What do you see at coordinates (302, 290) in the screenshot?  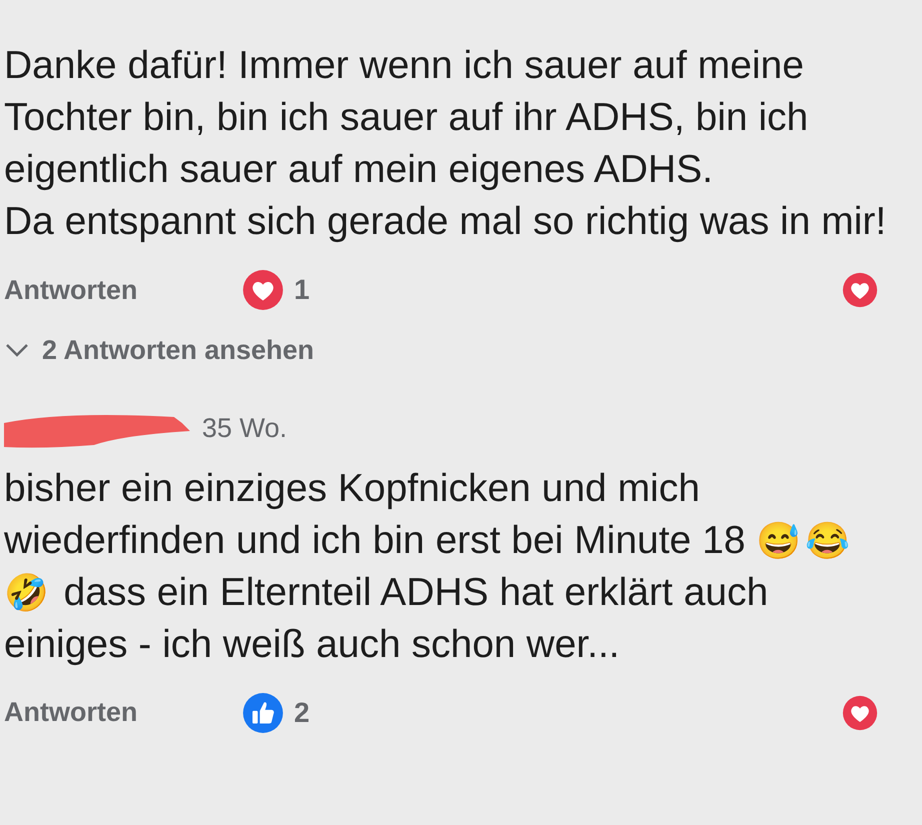 I see `reaction-count: 1` at bounding box center [302, 290].